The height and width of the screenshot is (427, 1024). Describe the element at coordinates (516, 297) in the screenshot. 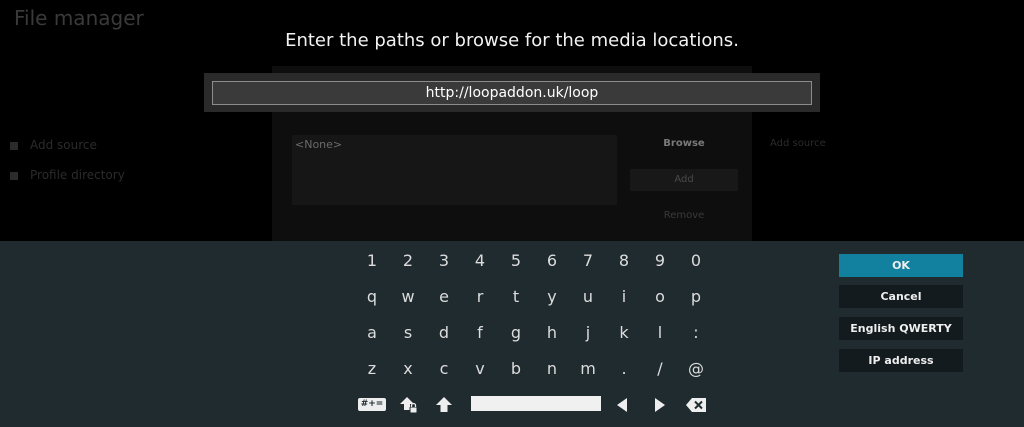

I see `key-t: t` at that location.